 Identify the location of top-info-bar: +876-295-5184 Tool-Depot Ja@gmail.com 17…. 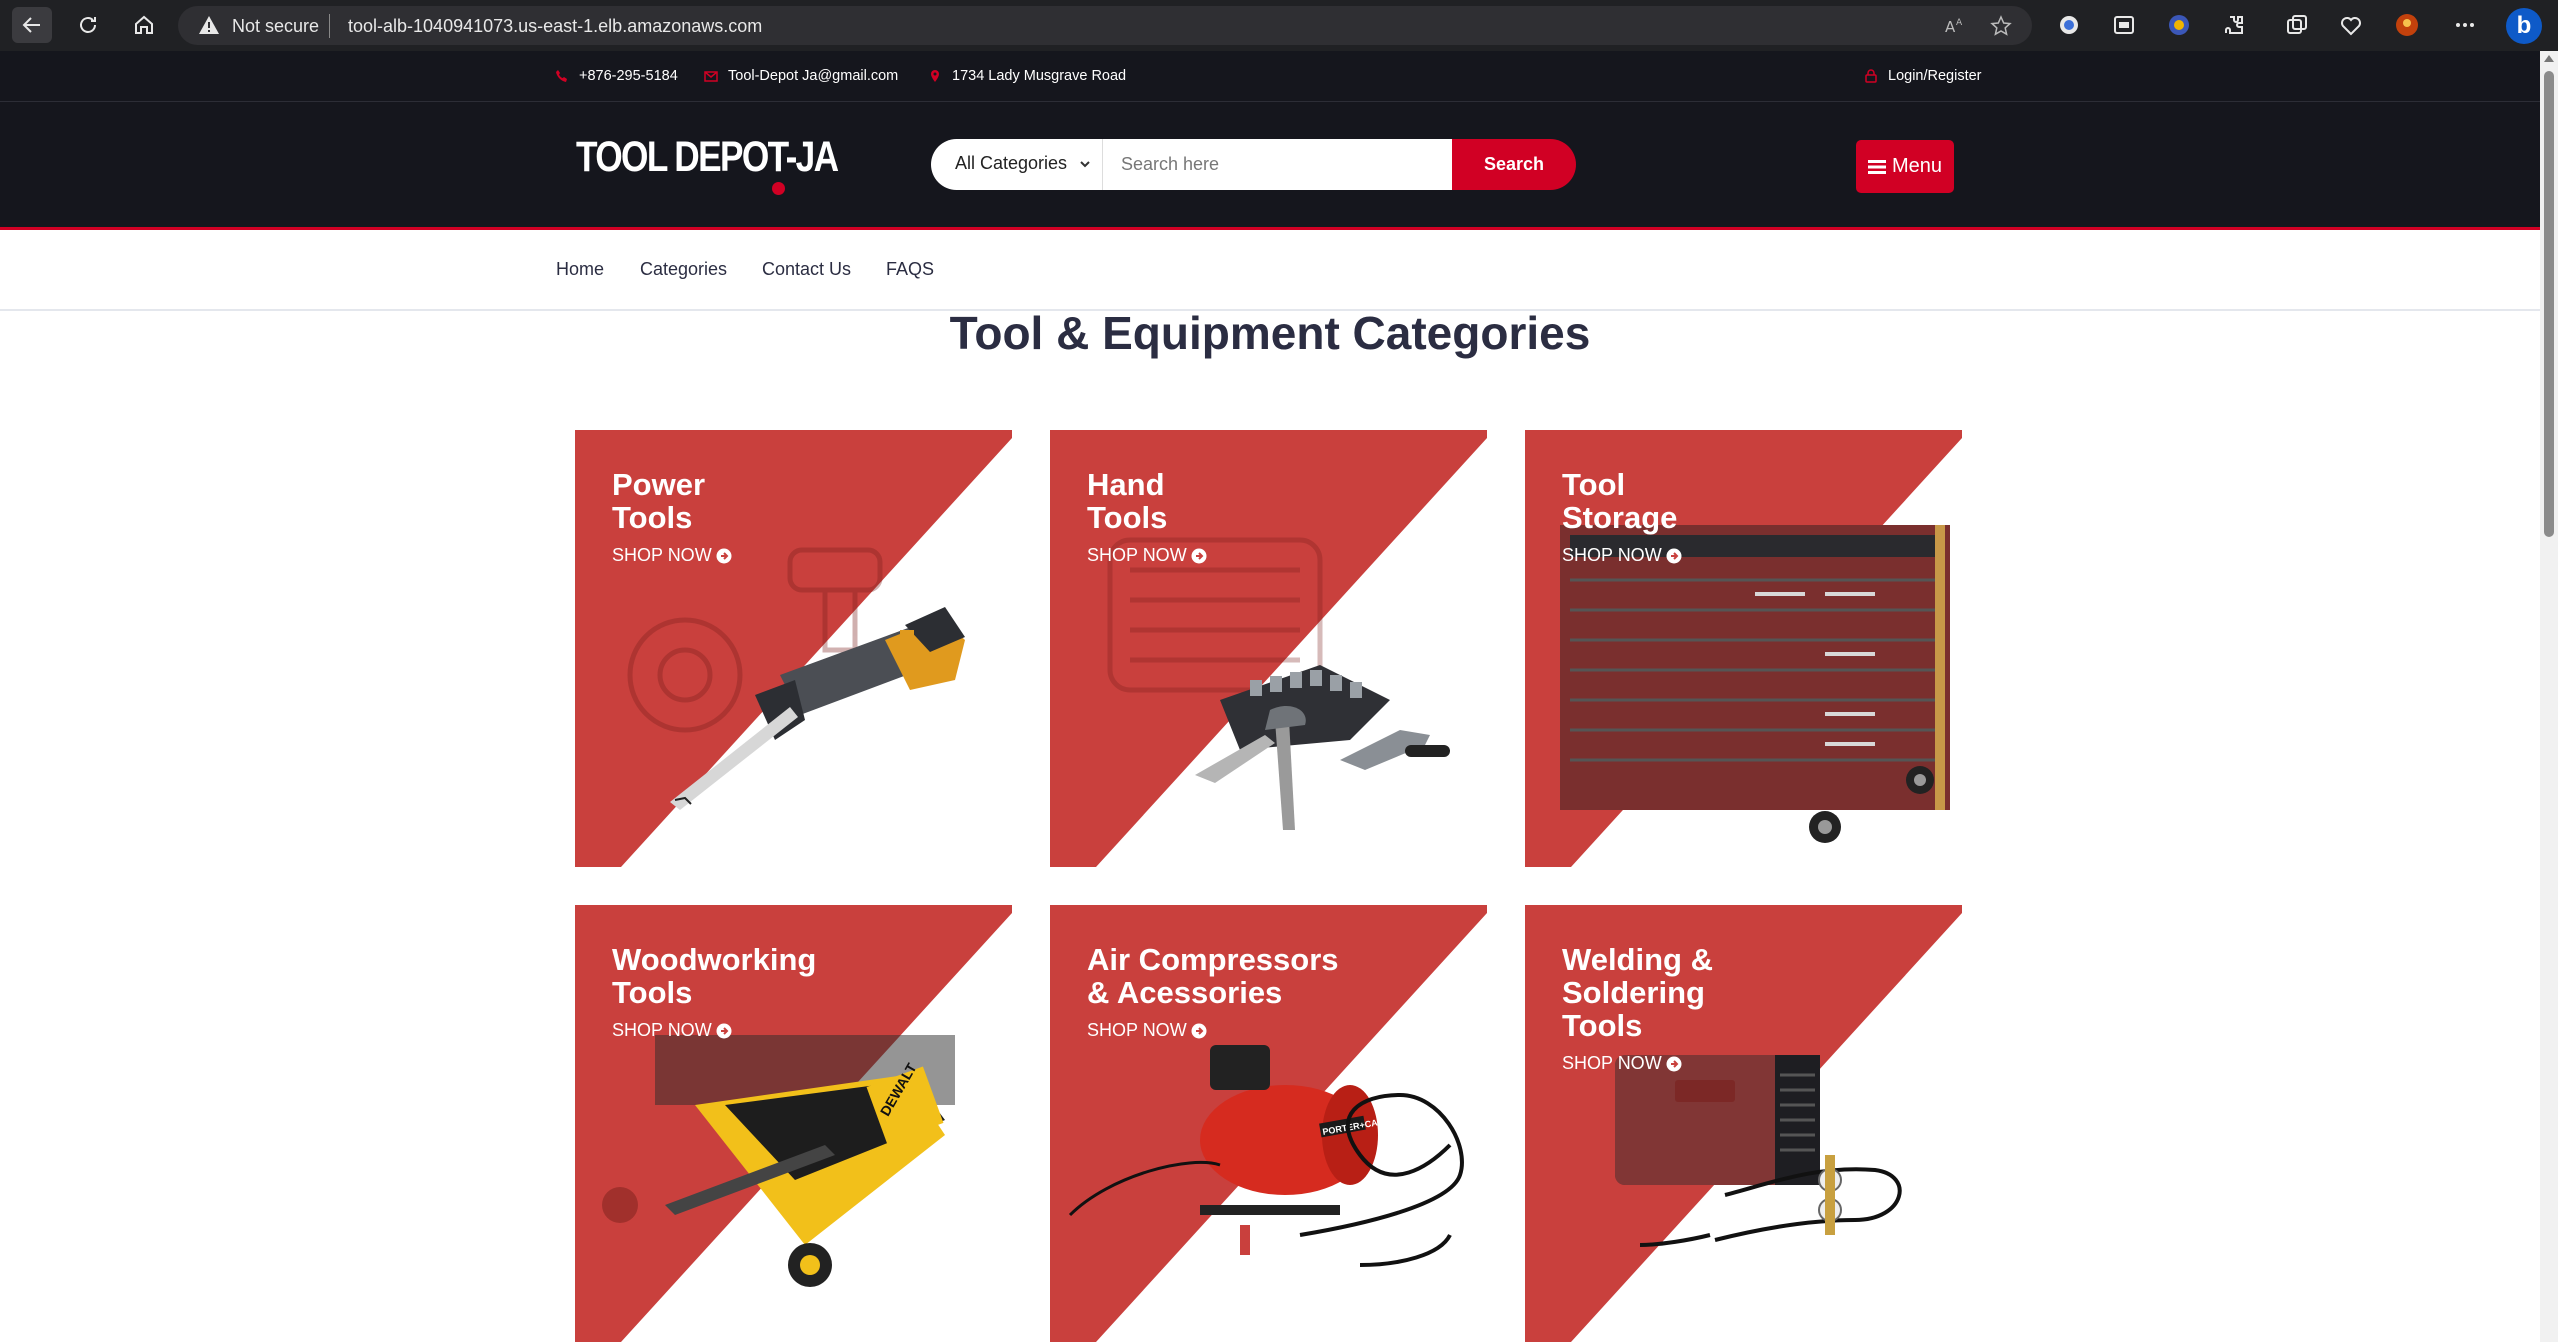
(1270, 76).